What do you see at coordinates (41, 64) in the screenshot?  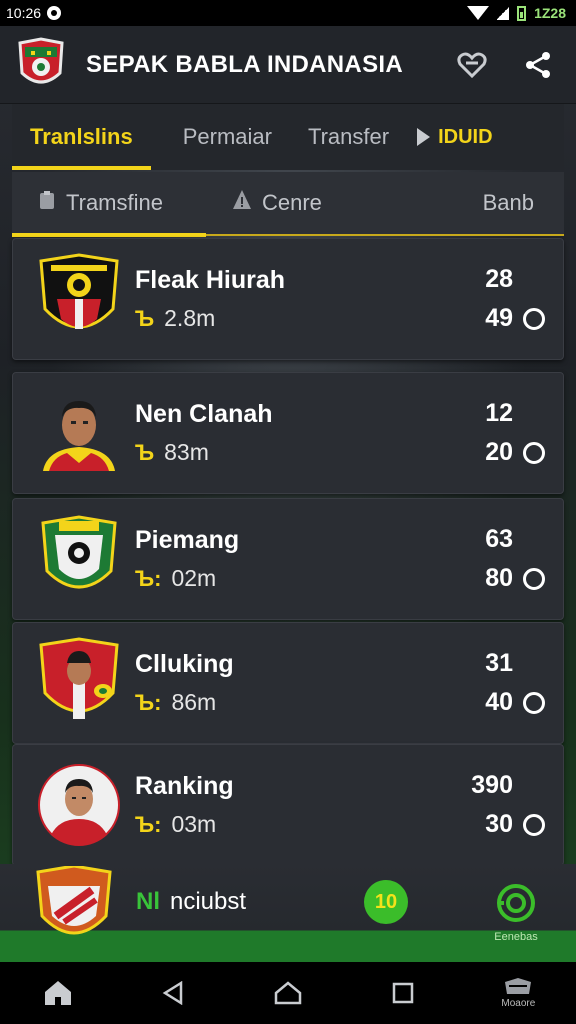 I see `app-logo` at bounding box center [41, 64].